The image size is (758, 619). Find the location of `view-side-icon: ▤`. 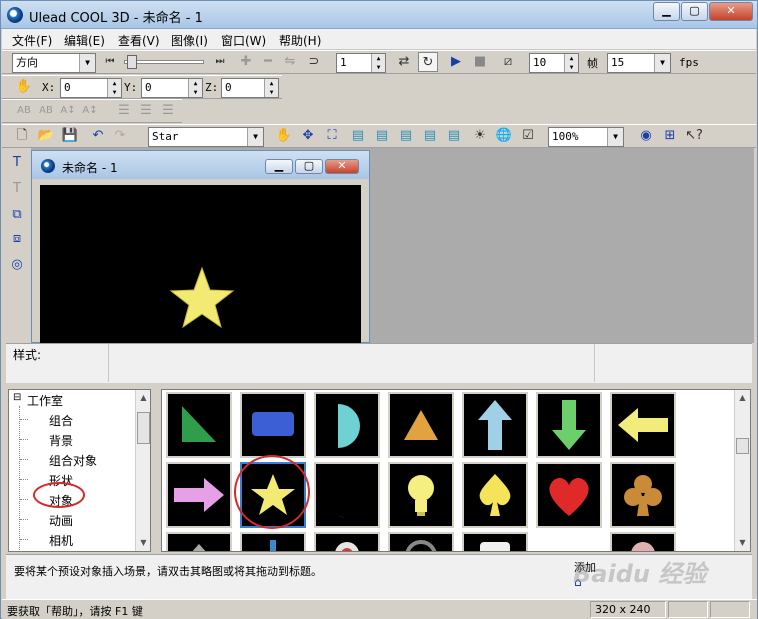

view-side-icon: ▤ is located at coordinates (382, 136).